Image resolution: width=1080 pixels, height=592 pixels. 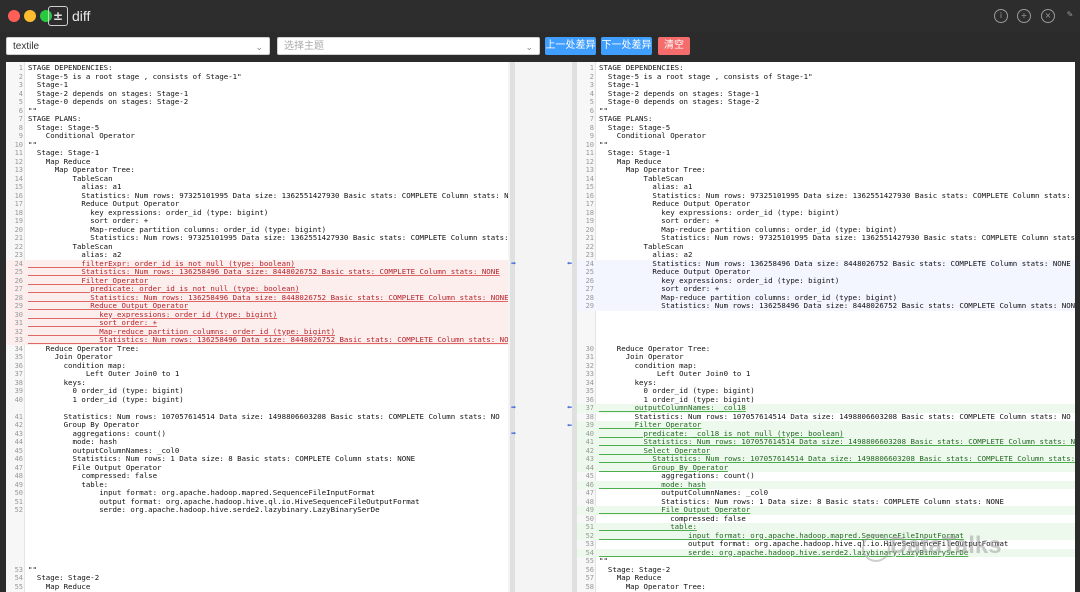 I want to click on line-number: 48, so click(x=18, y=476).